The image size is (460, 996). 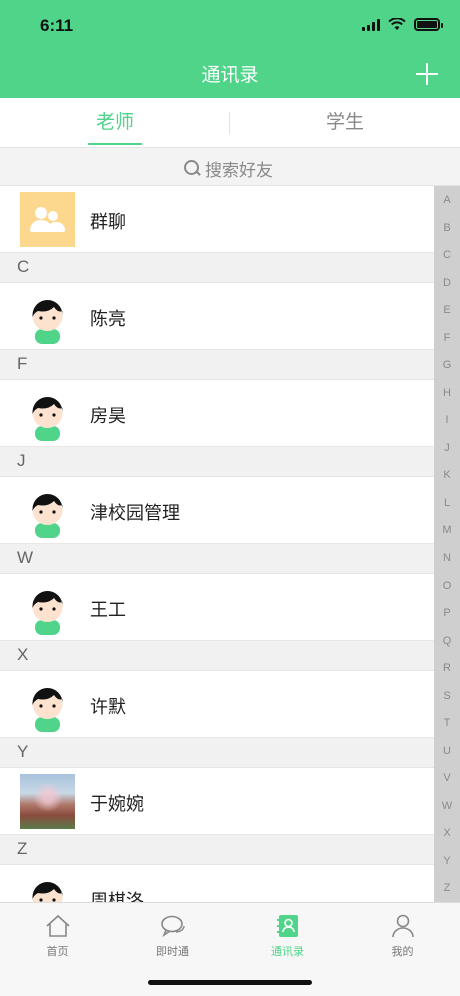 What do you see at coordinates (447, 558) in the screenshot?
I see `index-letter-n: N` at bounding box center [447, 558].